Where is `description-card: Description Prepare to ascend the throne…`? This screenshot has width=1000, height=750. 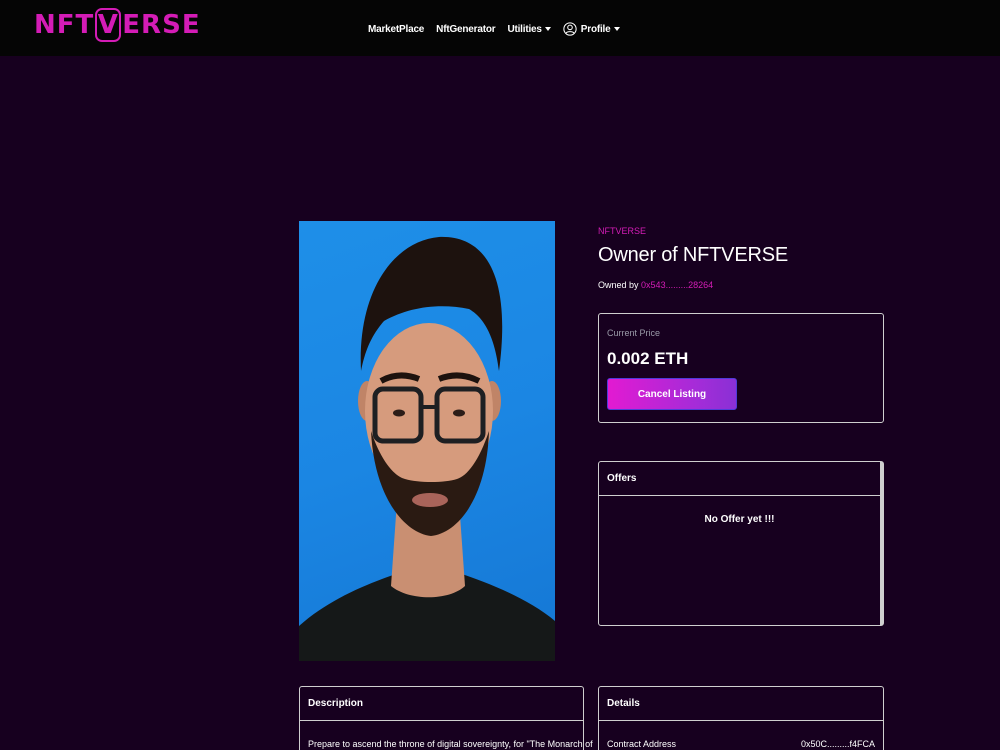
description-card: Description Prepare to ascend the throne… is located at coordinates (446, 718).